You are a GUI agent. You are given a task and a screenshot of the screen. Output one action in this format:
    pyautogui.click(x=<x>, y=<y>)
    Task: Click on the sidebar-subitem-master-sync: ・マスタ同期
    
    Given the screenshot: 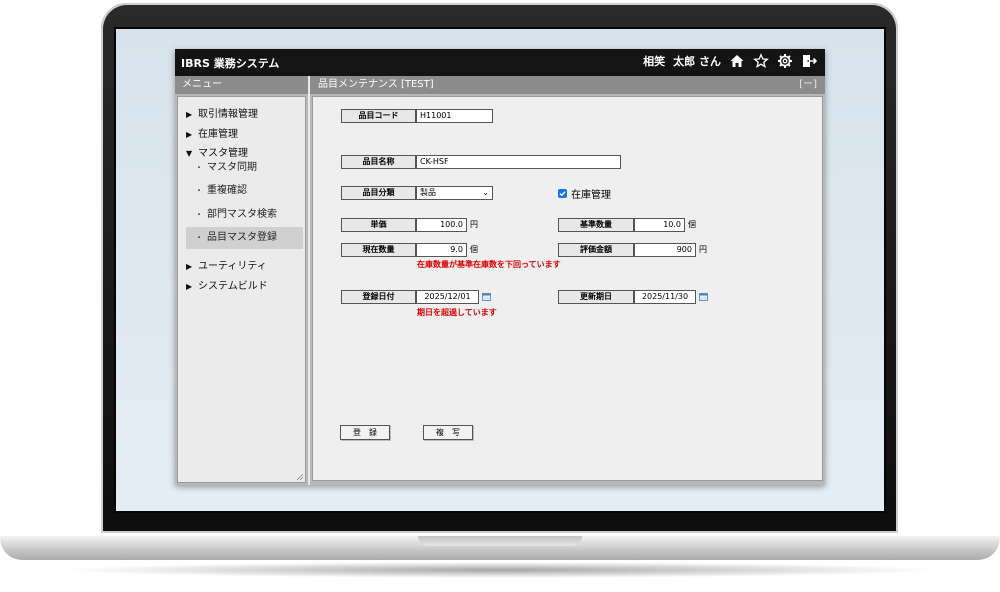 What is the action you would take?
    pyautogui.click(x=244, y=168)
    